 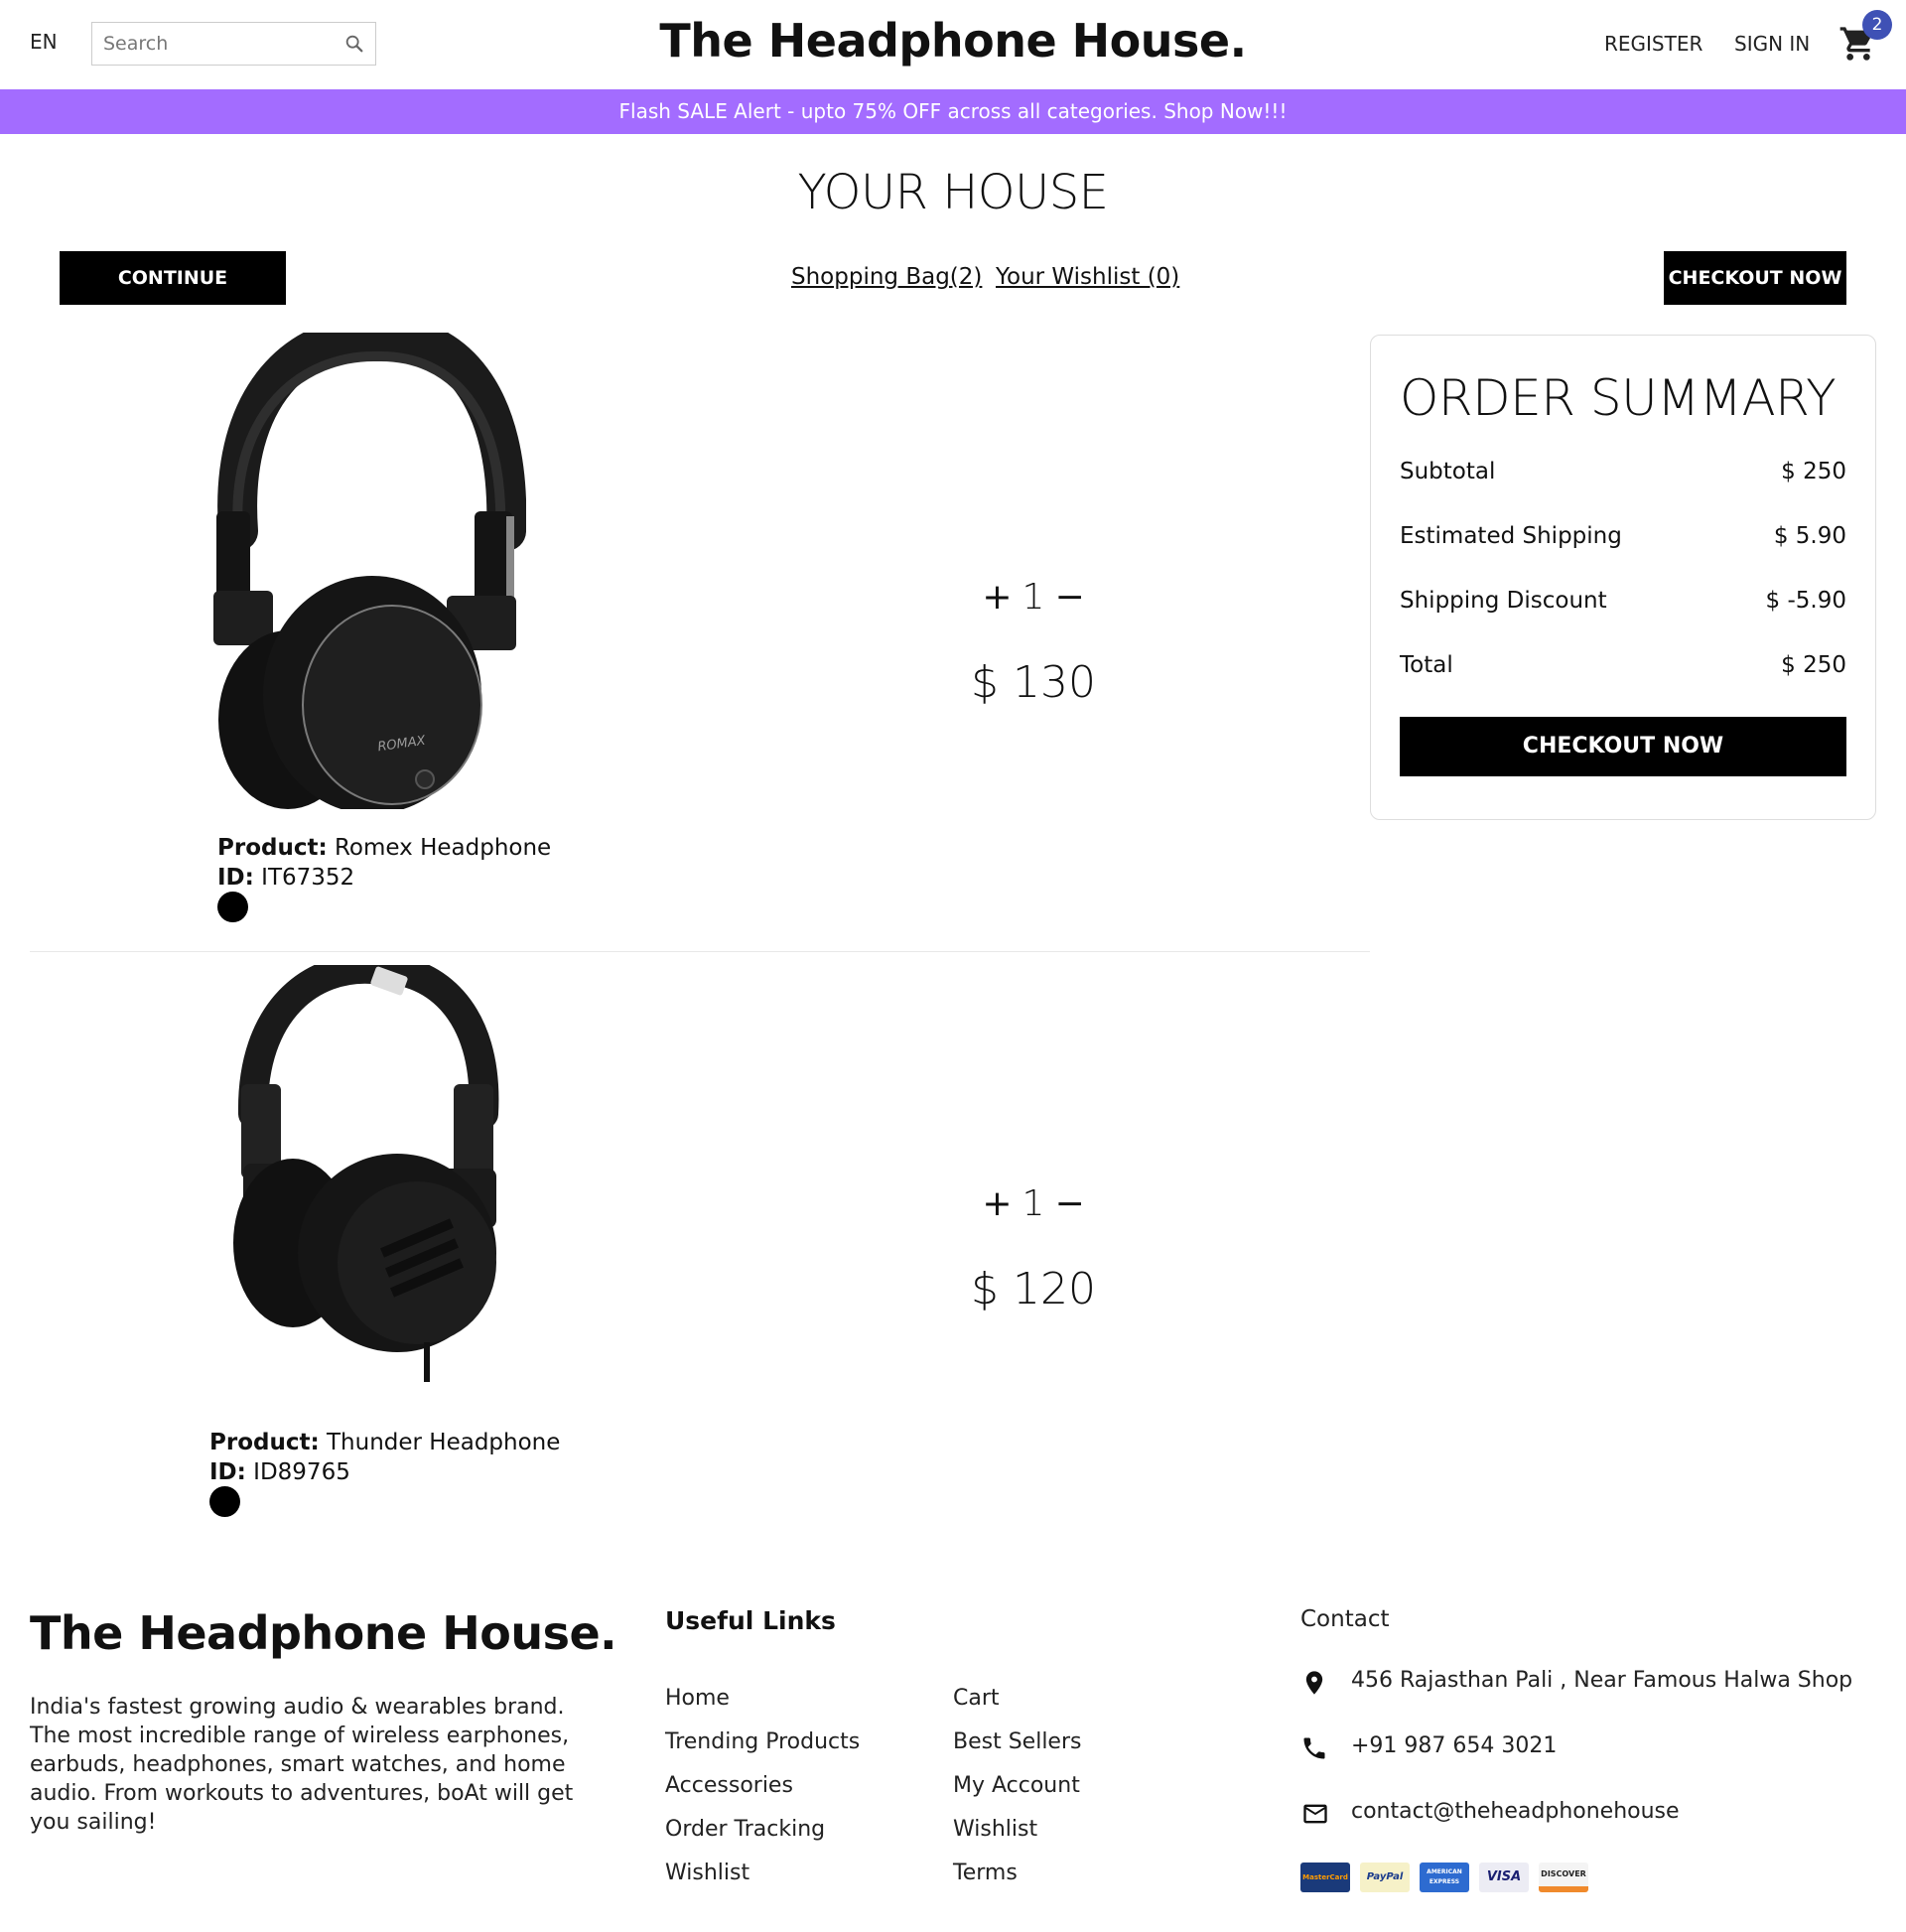 What do you see at coordinates (367, 571) in the screenshot?
I see `product-image-romex: ROMAX` at bounding box center [367, 571].